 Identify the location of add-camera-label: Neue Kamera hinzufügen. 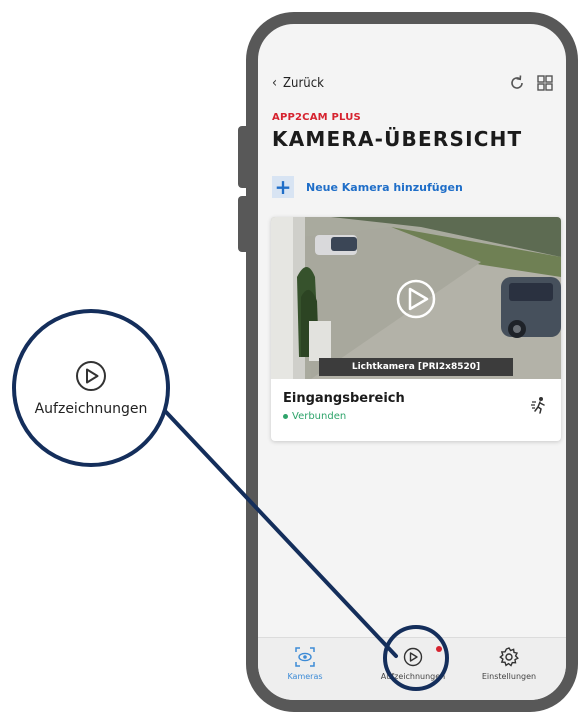
(384, 187).